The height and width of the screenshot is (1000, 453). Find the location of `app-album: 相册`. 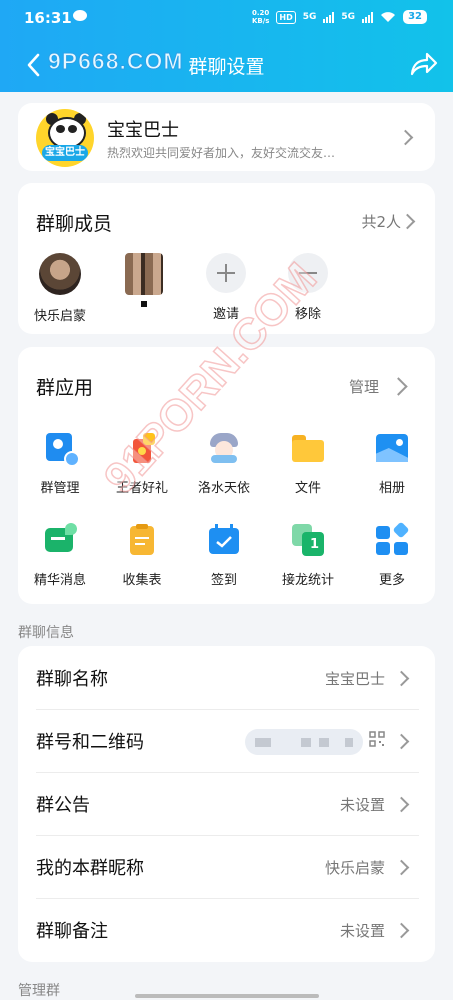

app-album: 相册 is located at coordinates (392, 463).